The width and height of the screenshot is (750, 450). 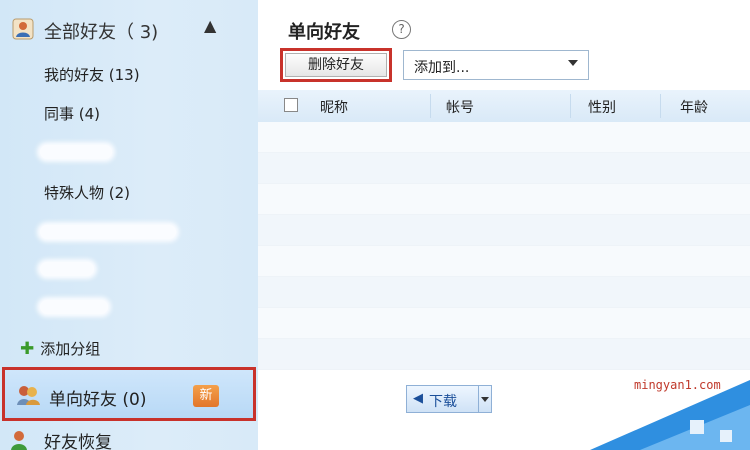 What do you see at coordinates (484, 399) in the screenshot?
I see `download-dropdown-arrow` at bounding box center [484, 399].